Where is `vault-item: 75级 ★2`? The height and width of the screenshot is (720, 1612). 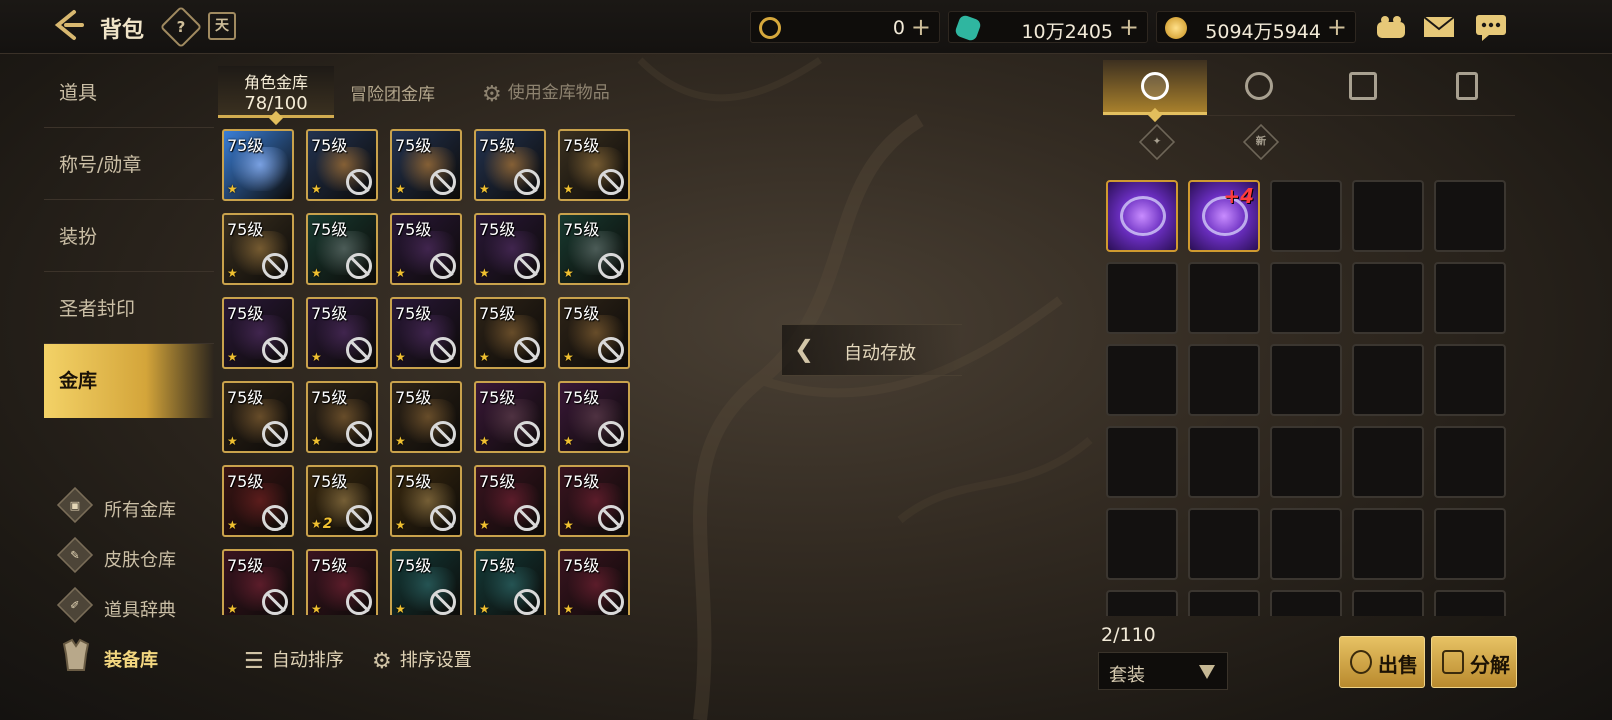
vault-item: 75级 ★2 is located at coordinates (342, 501).